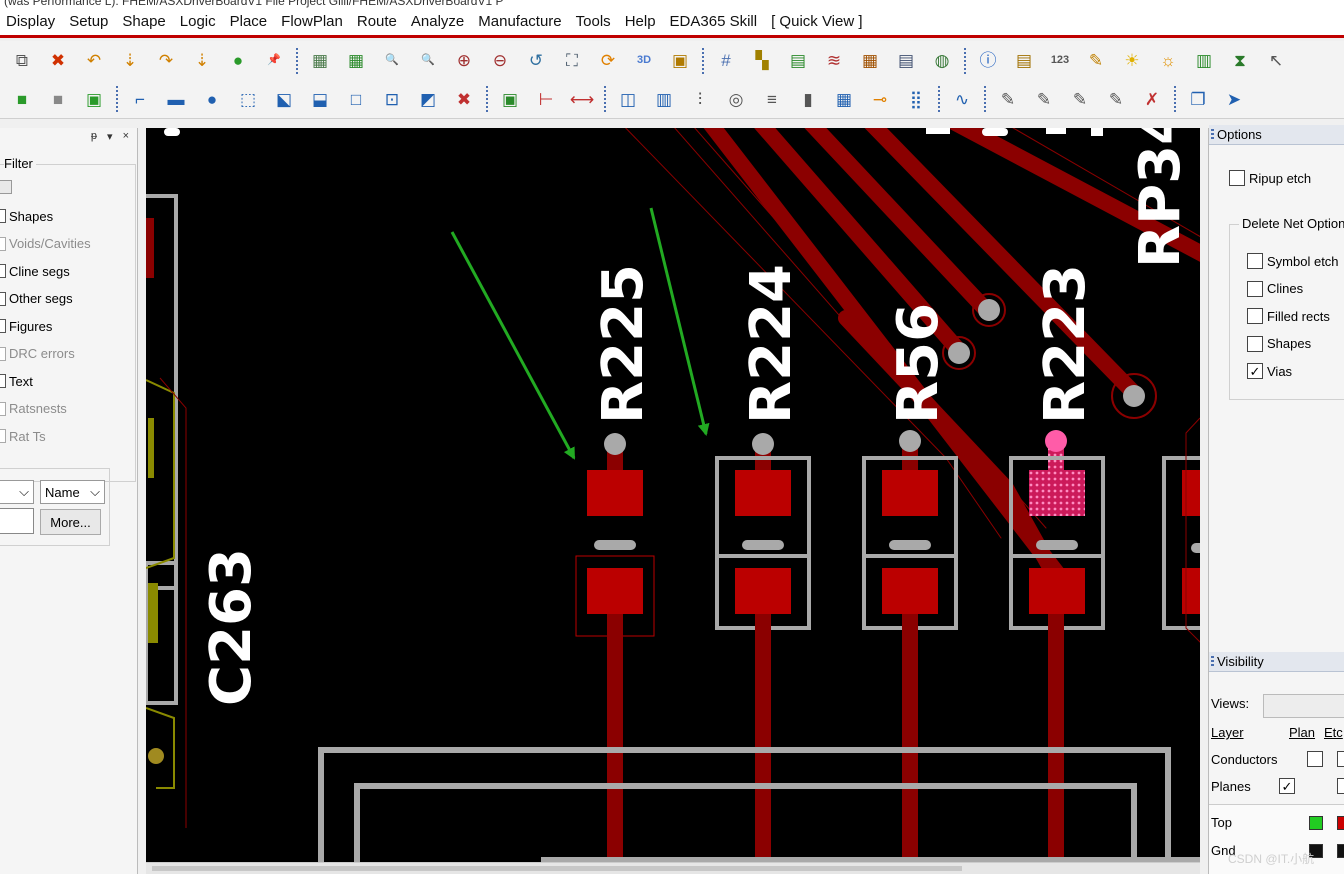 The height and width of the screenshot is (874, 1344). What do you see at coordinates (377, 21) in the screenshot?
I see `menu-route: Route` at bounding box center [377, 21].